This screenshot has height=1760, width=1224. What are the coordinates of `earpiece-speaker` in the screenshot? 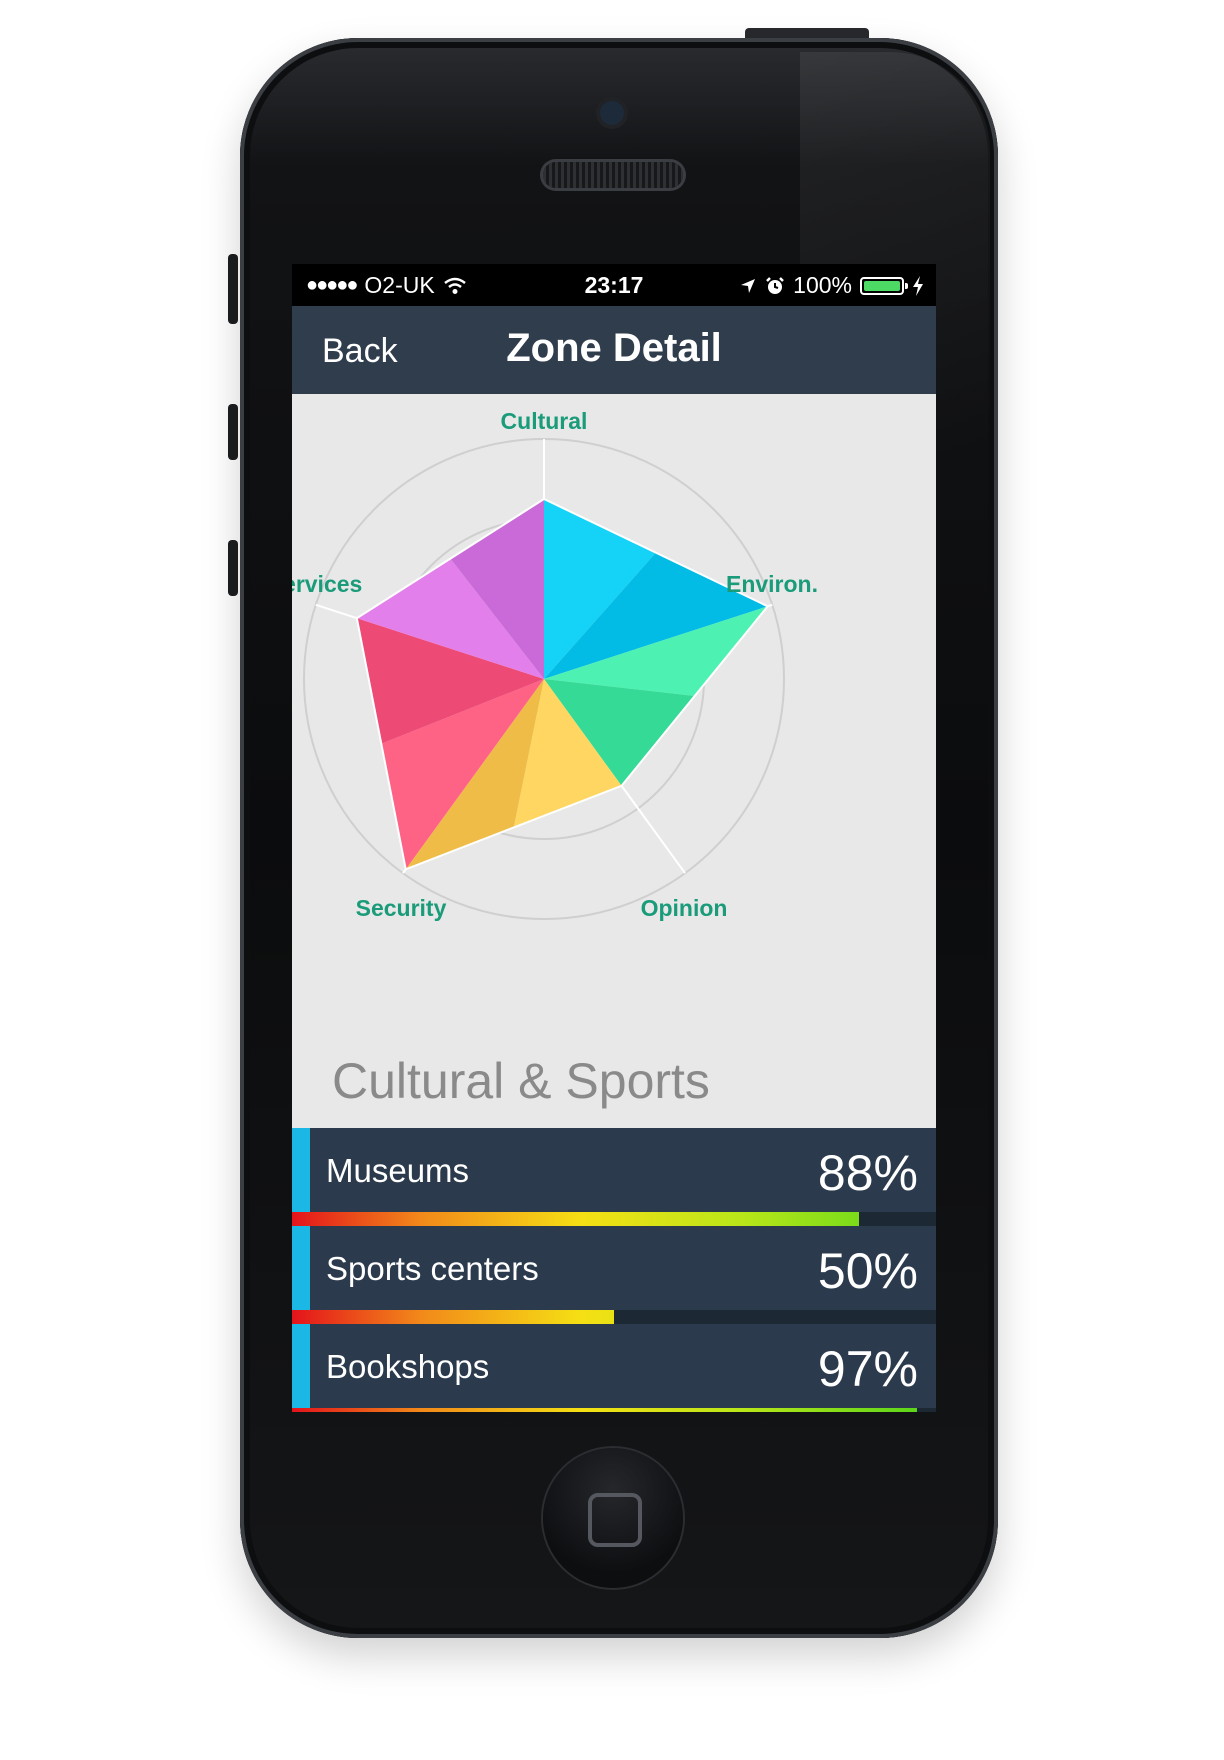 It's located at (613, 175).